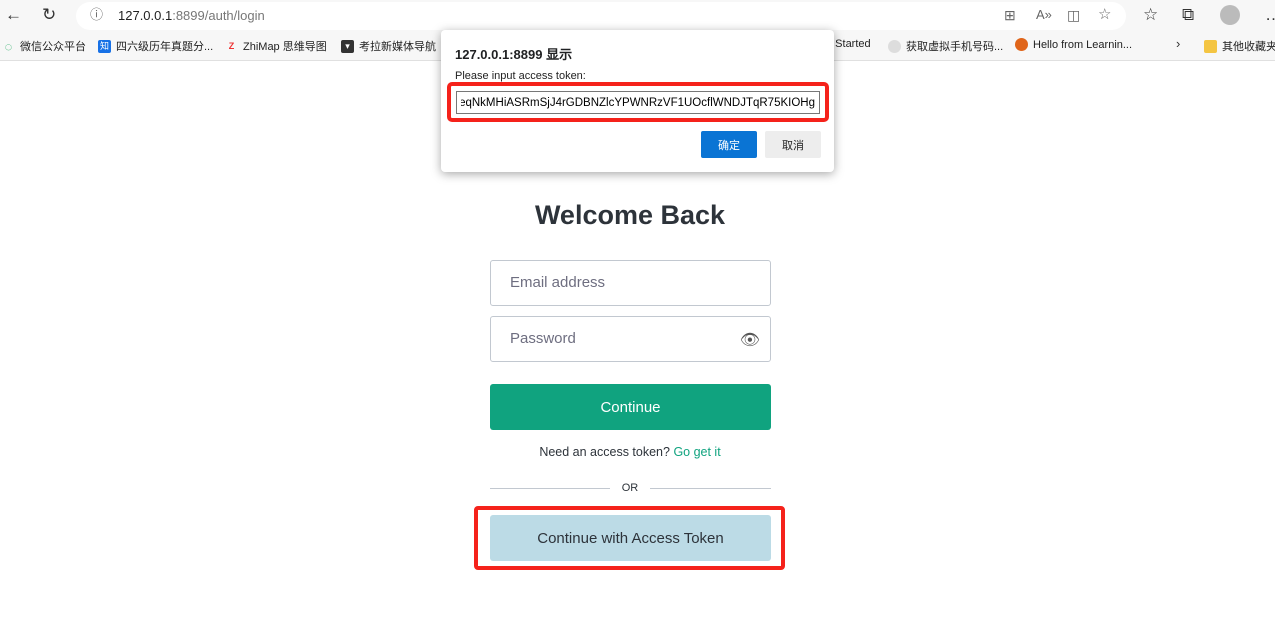 Image resolution: width=1275 pixels, height=628 pixels. I want to click on url-text: 127.0.0.1:8899/auth/login, so click(191, 15).